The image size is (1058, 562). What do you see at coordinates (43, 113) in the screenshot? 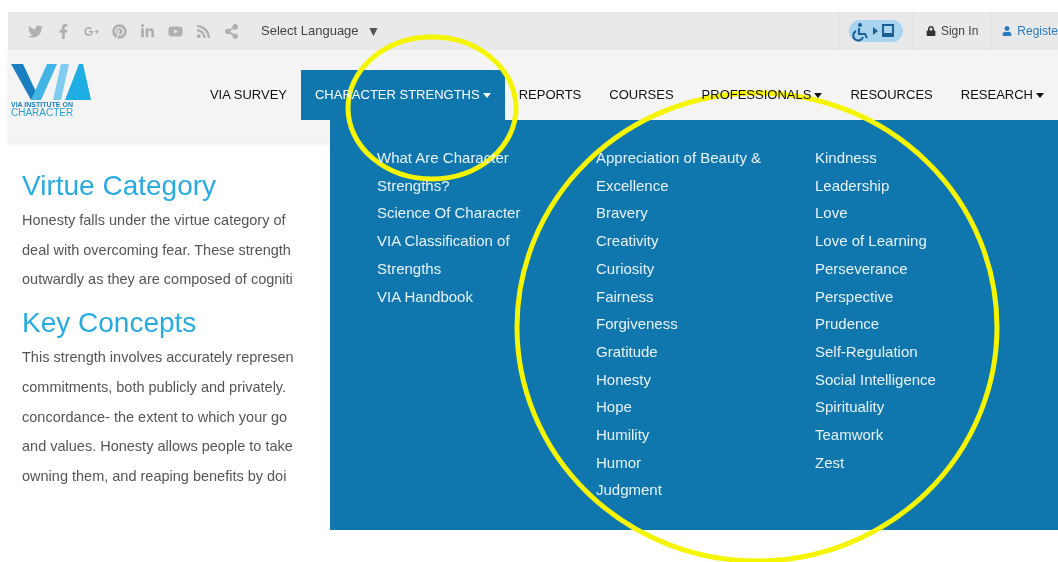
I see `logo-text: CHARACTER` at bounding box center [43, 113].